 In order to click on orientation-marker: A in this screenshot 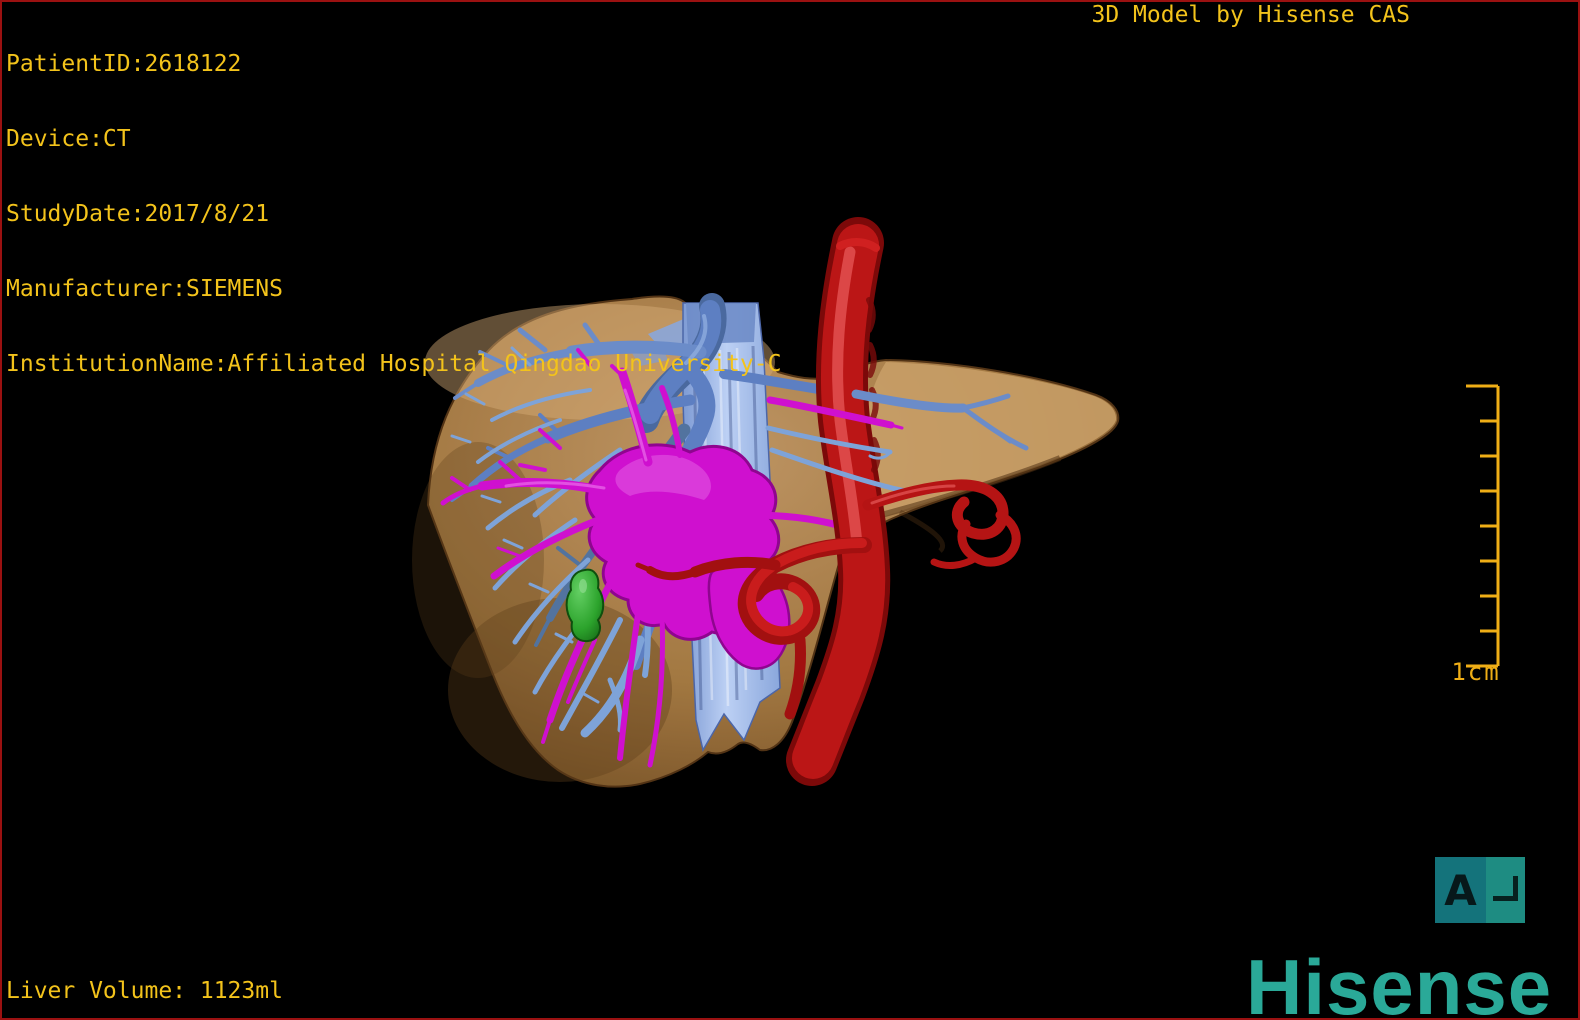, I will do `click(1480, 890)`.